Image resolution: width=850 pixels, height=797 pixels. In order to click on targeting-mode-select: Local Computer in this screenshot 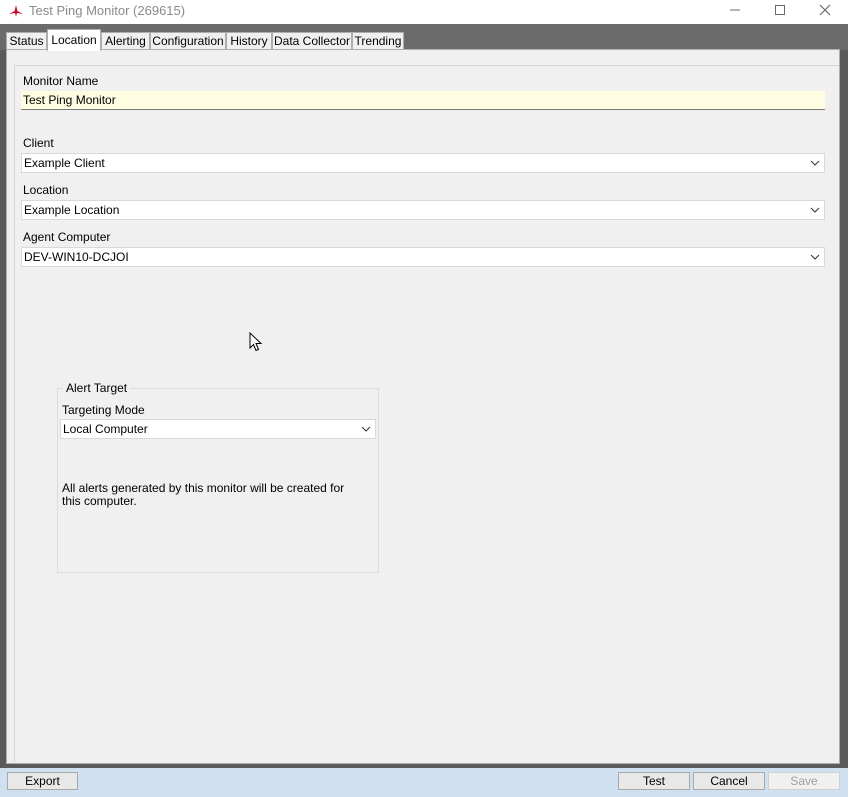, I will do `click(218, 429)`.